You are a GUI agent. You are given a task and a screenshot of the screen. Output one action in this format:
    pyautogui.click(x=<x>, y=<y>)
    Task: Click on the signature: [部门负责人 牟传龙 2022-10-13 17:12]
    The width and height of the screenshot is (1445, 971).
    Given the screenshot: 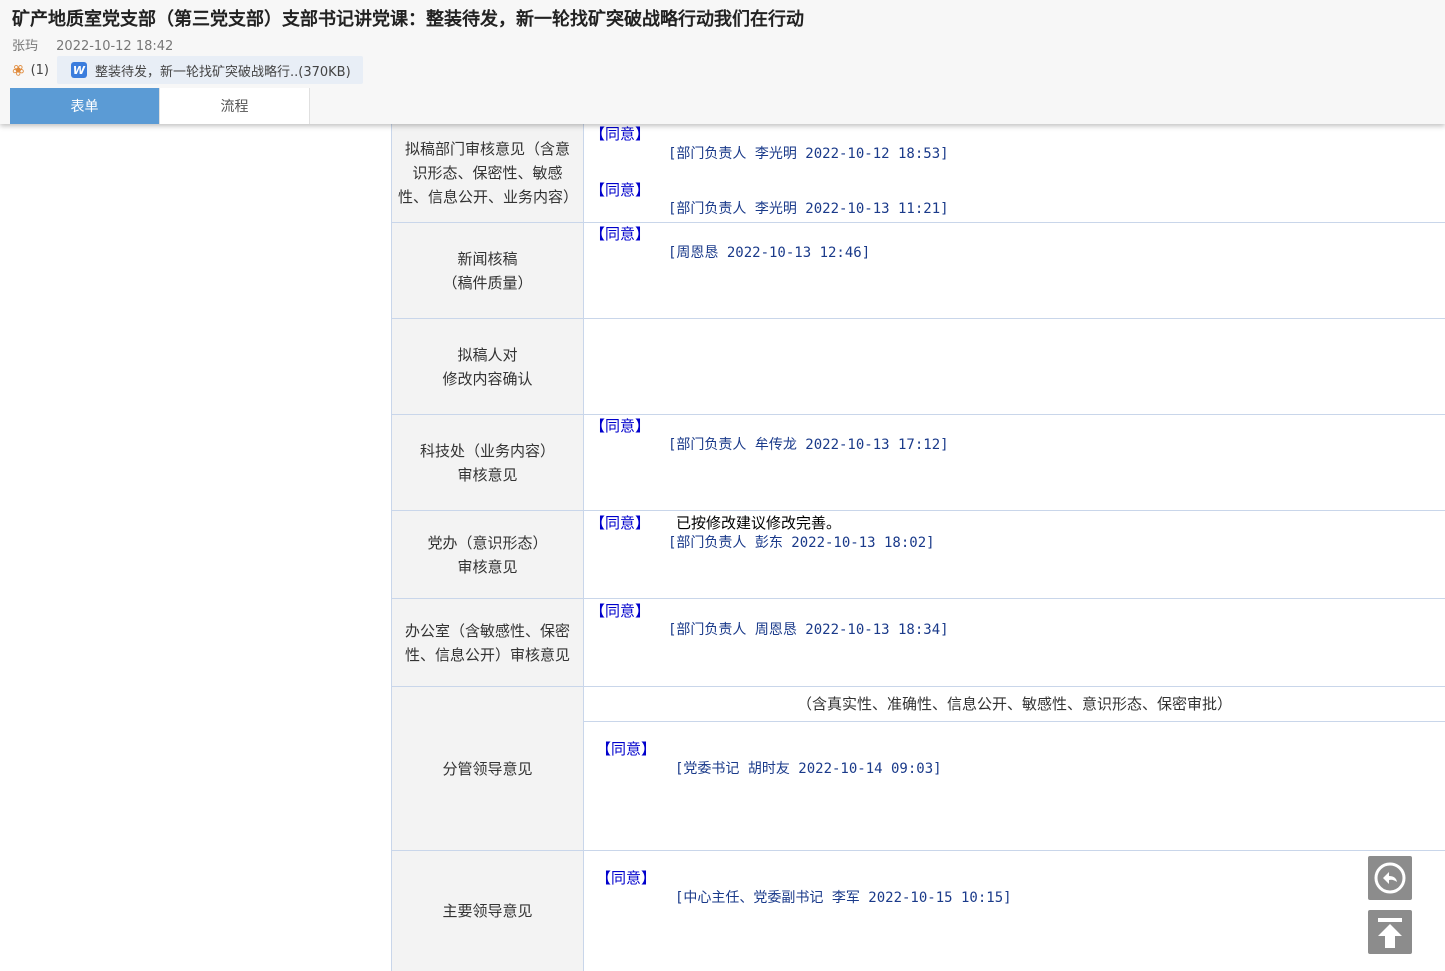 What is the action you would take?
    pyautogui.click(x=808, y=445)
    